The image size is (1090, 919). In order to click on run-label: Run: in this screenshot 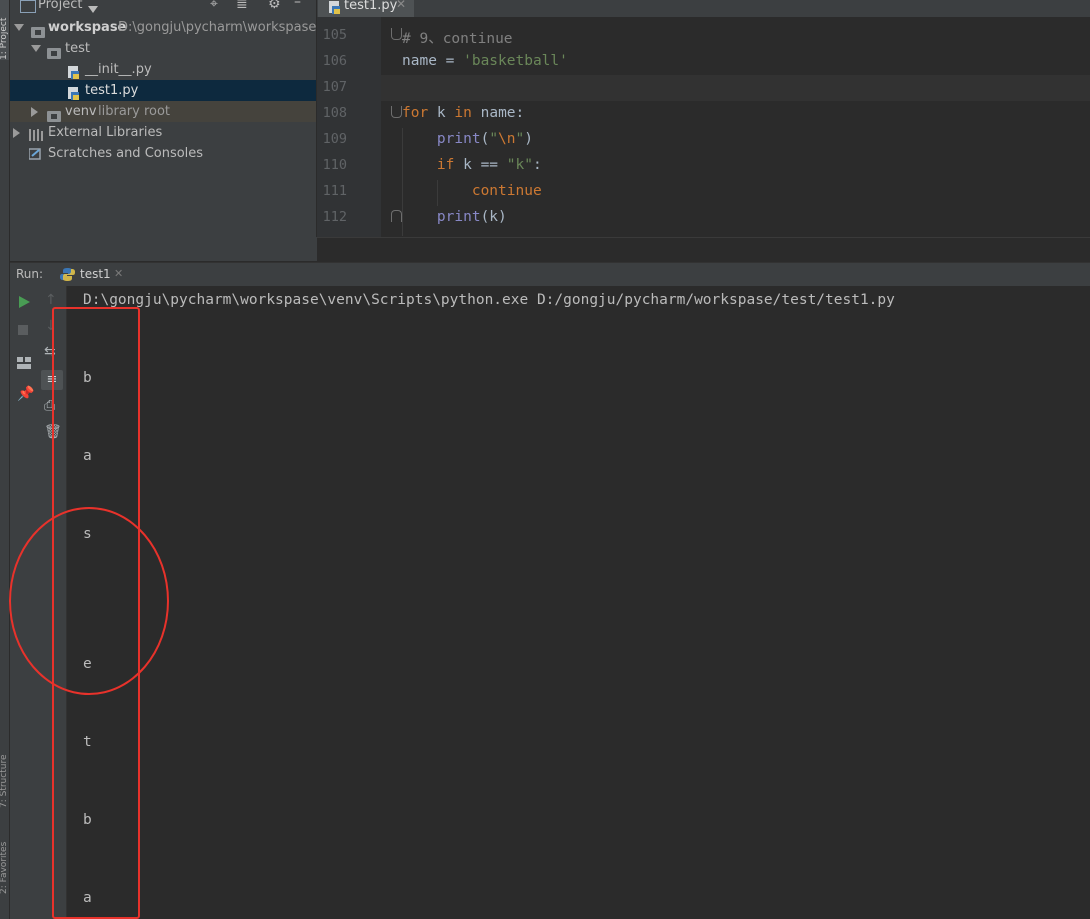, I will do `click(30, 274)`.